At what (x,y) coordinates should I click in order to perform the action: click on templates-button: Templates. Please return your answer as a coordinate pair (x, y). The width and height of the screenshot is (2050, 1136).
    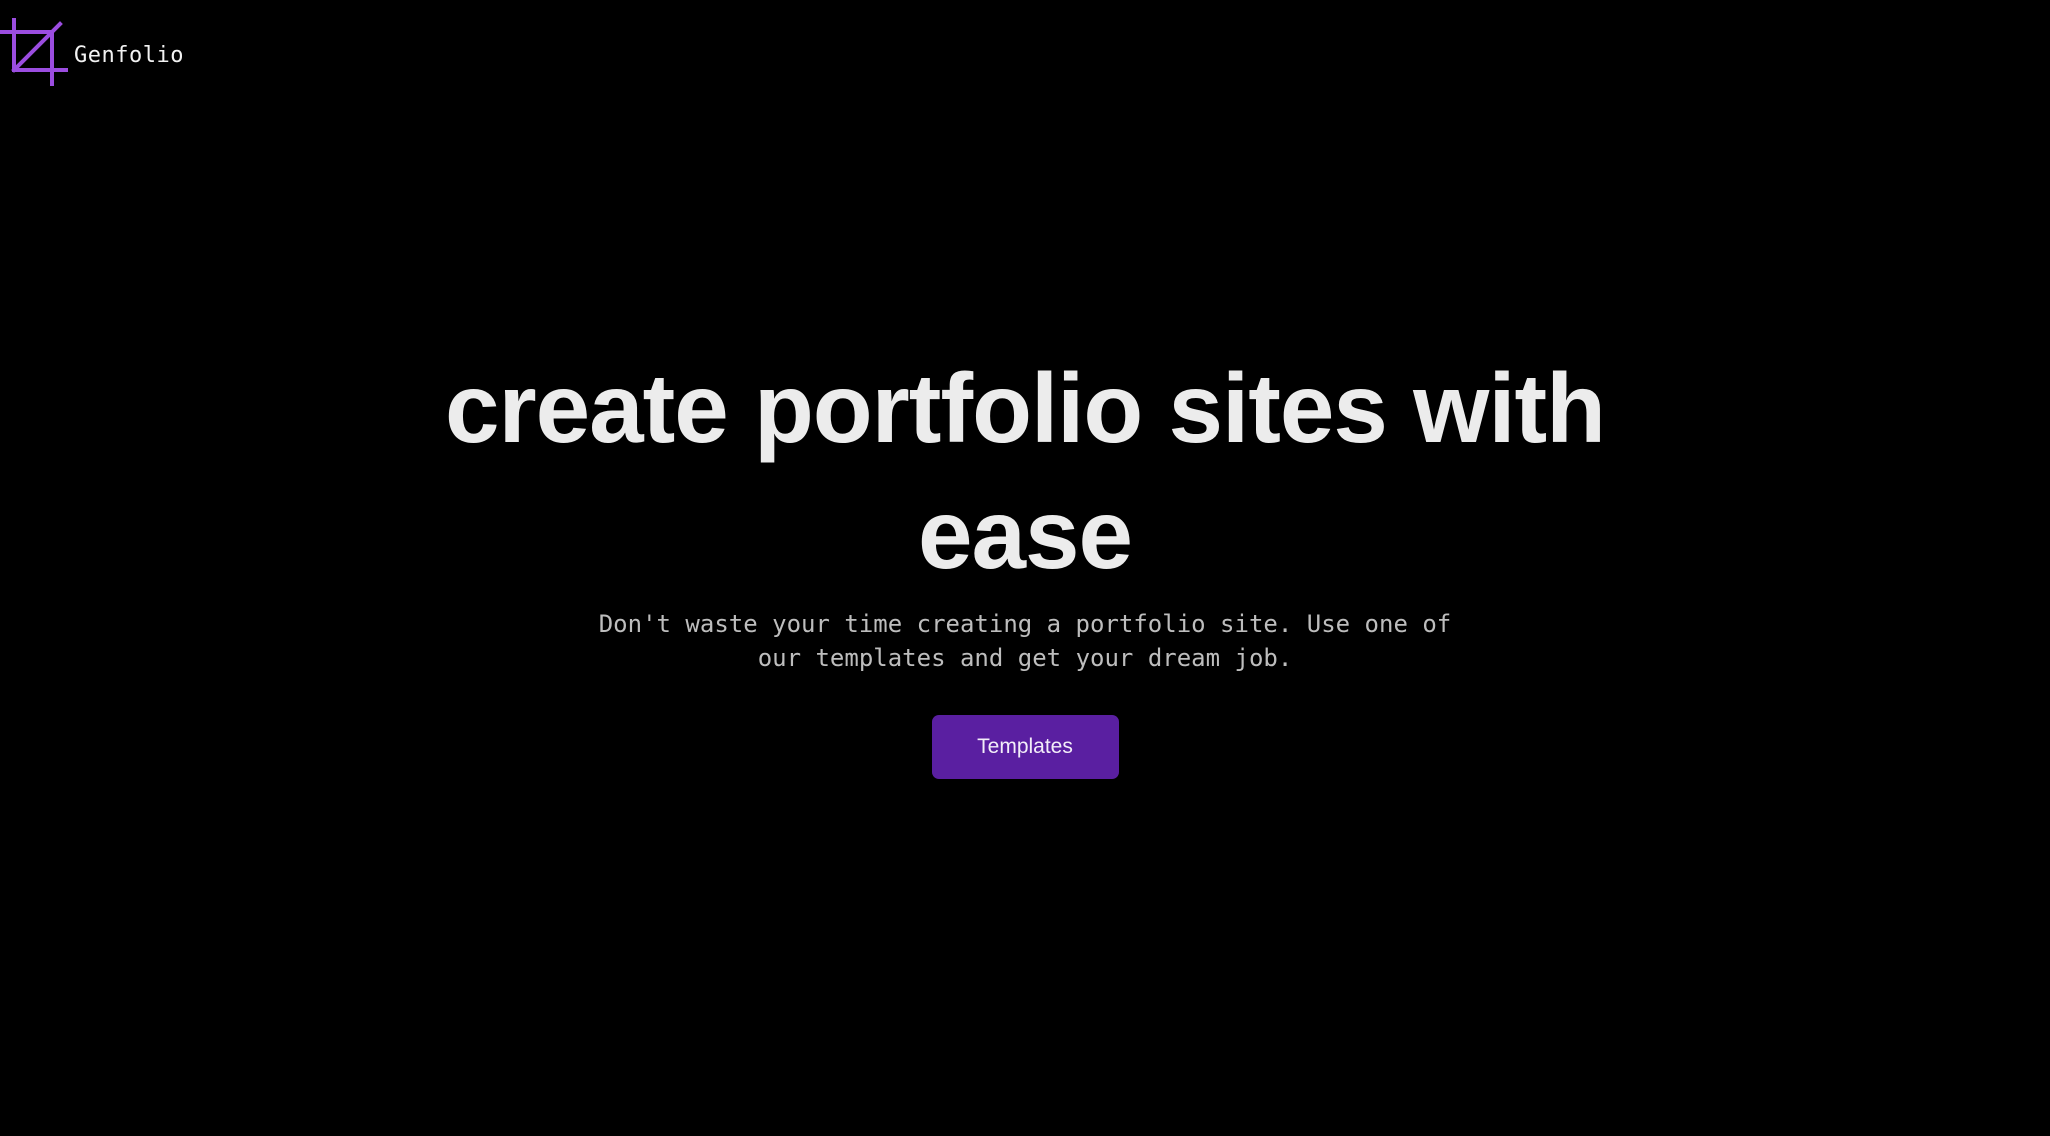
    Looking at the image, I should click on (1025, 747).